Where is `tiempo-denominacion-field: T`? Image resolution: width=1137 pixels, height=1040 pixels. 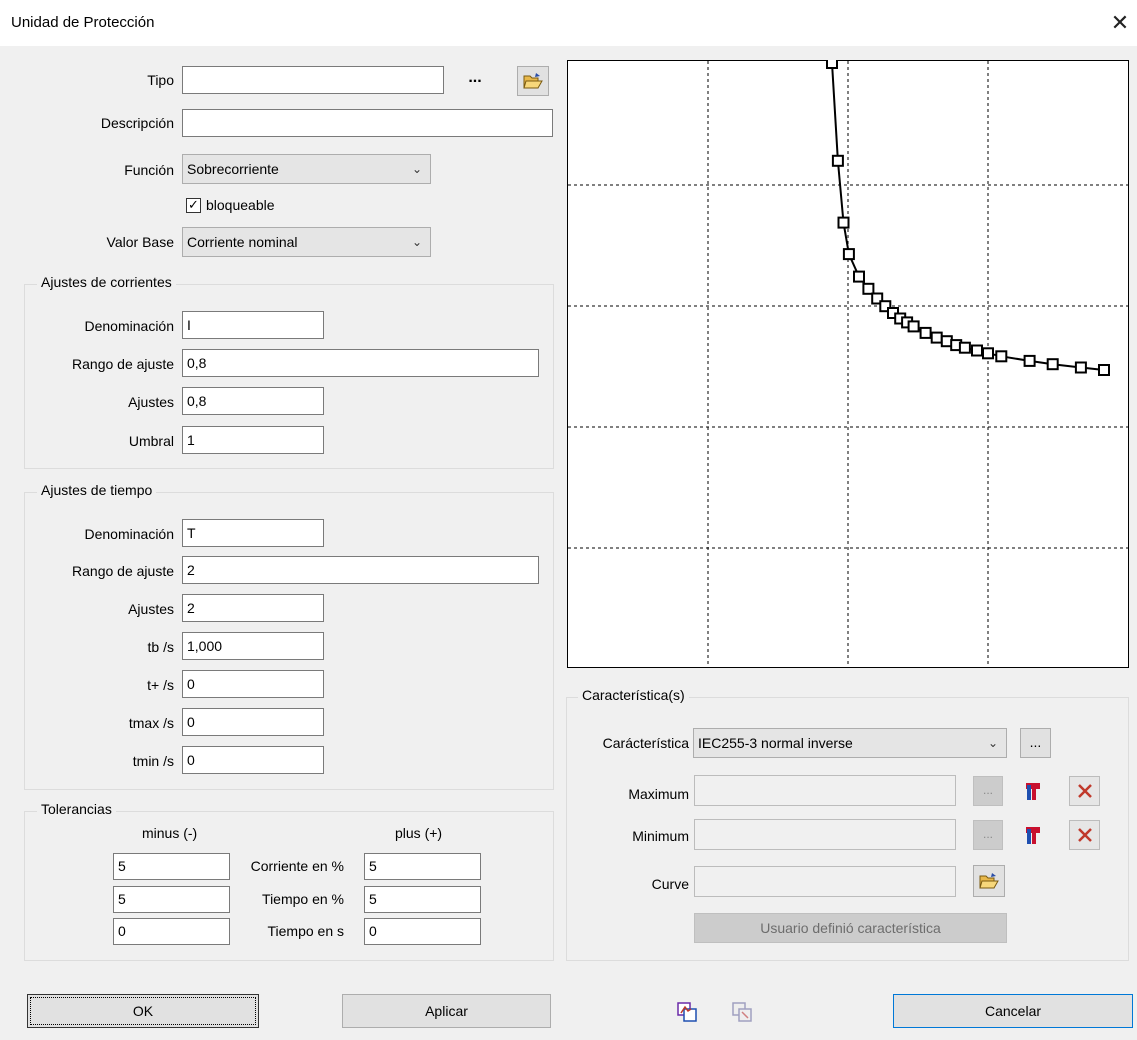
tiempo-denominacion-field: T is located at coordinates (253, 533).